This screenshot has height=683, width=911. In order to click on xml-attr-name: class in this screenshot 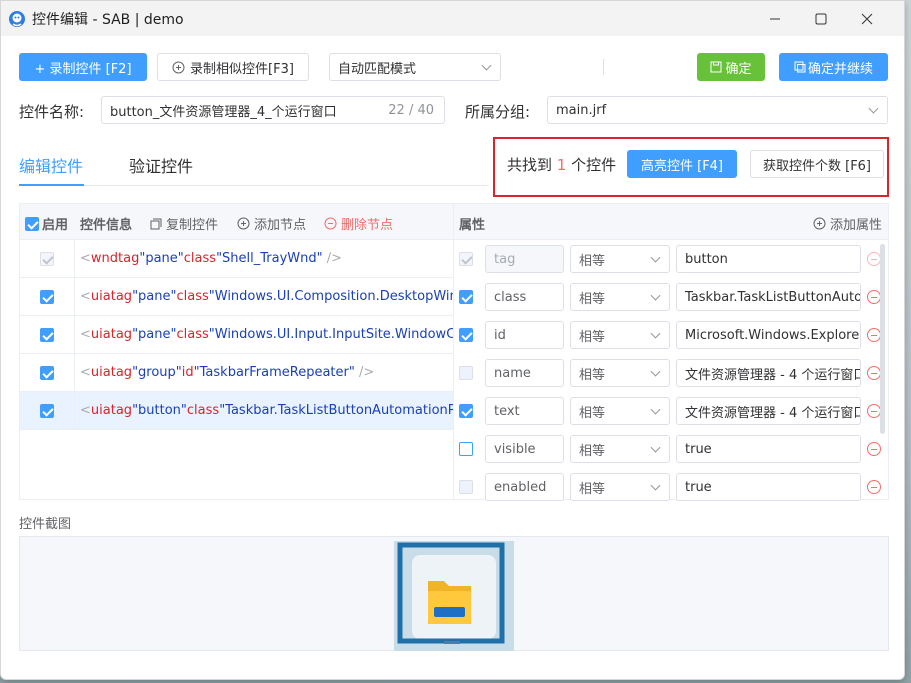, I will do `click(192, 334)`.